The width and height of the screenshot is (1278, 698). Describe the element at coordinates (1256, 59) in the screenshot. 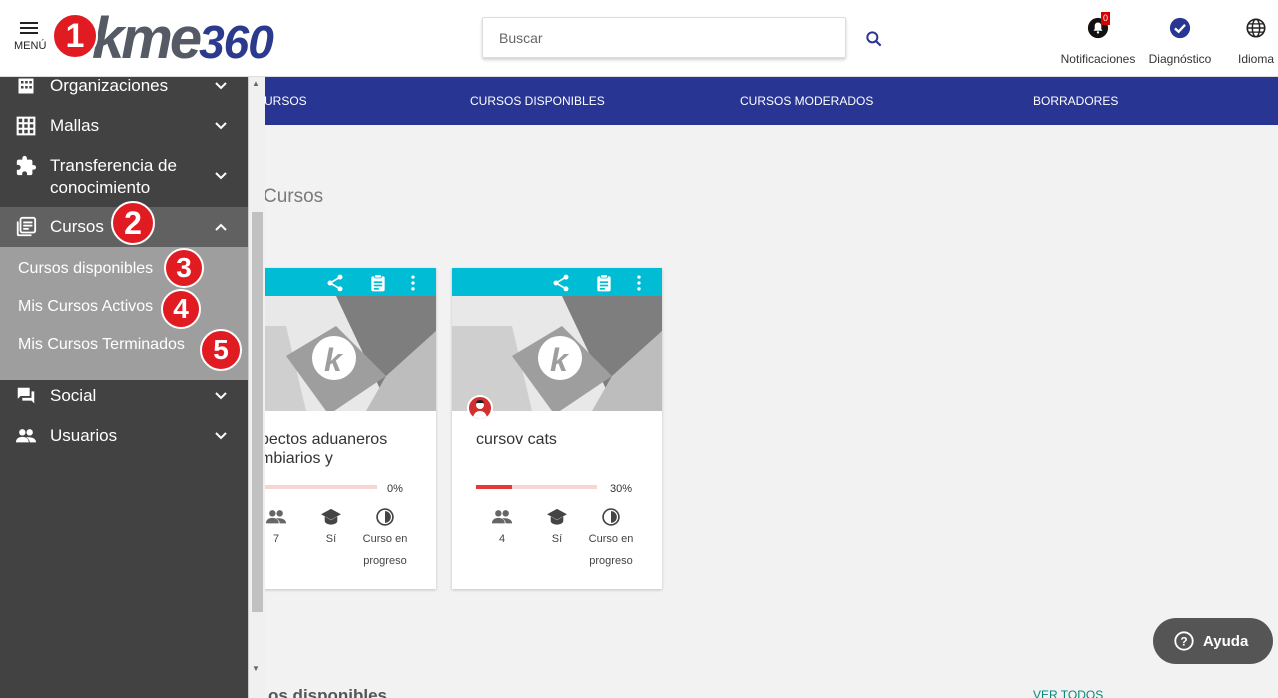

I see `language-label: Idioma` at that location.